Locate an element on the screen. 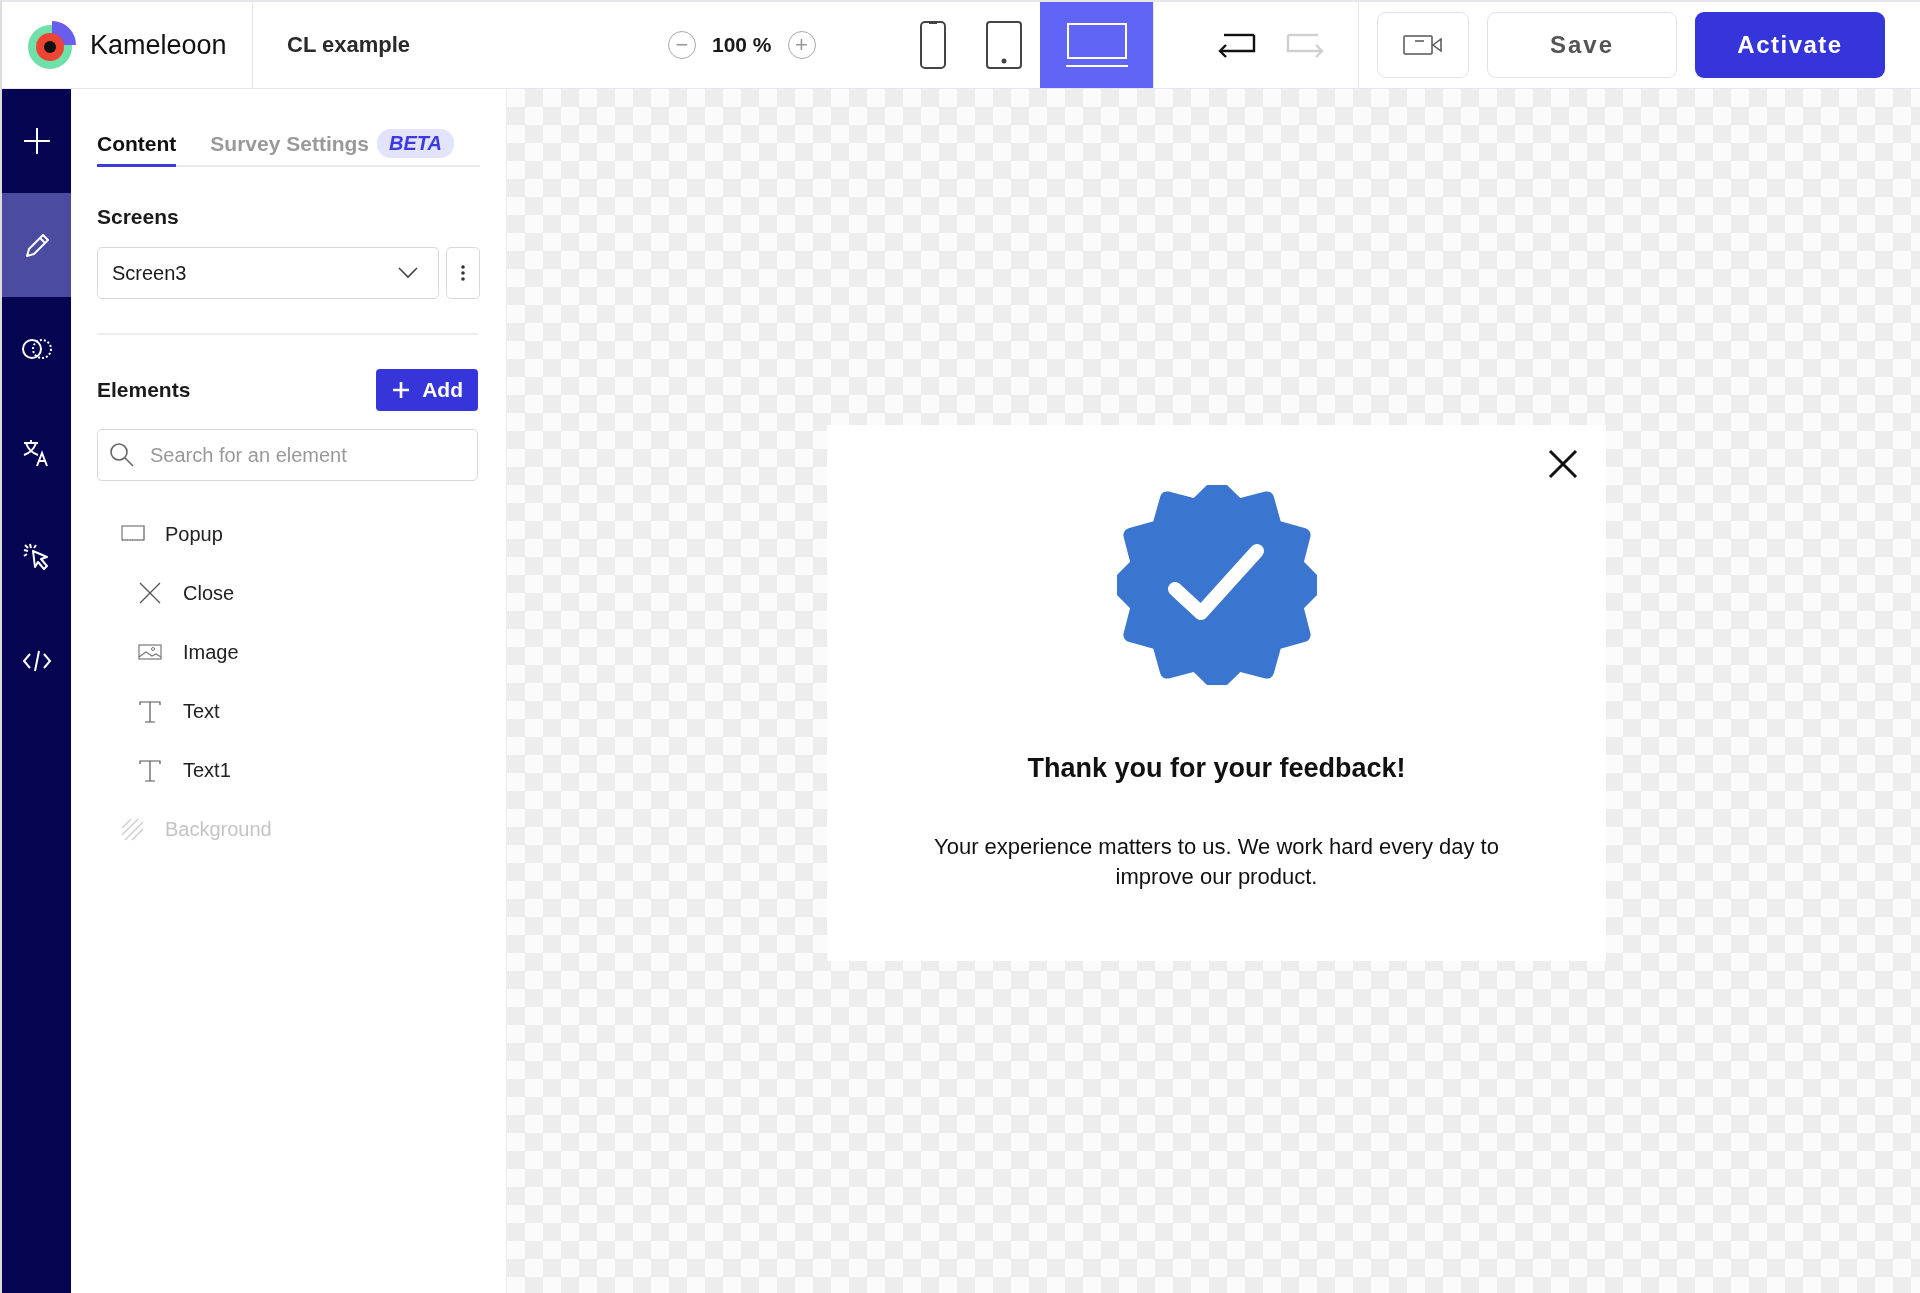  beta-badge: BETA is located at coordinates (416, 143).